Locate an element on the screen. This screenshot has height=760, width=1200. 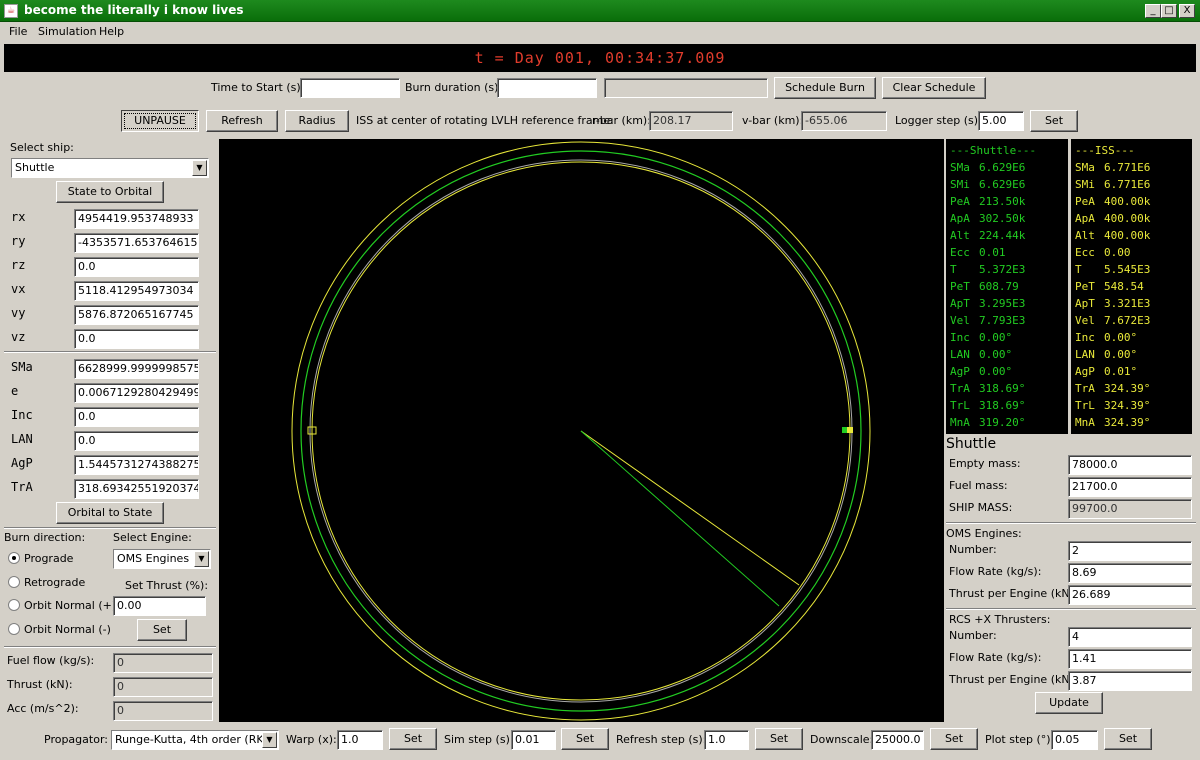
plot-step-input: 0.05 is located at coordinates (1074, 740).